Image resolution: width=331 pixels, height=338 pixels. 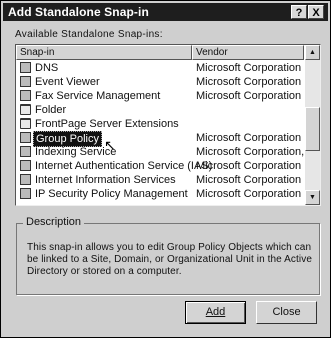 I want to click on iis-icon, so click(x=25, y=179).